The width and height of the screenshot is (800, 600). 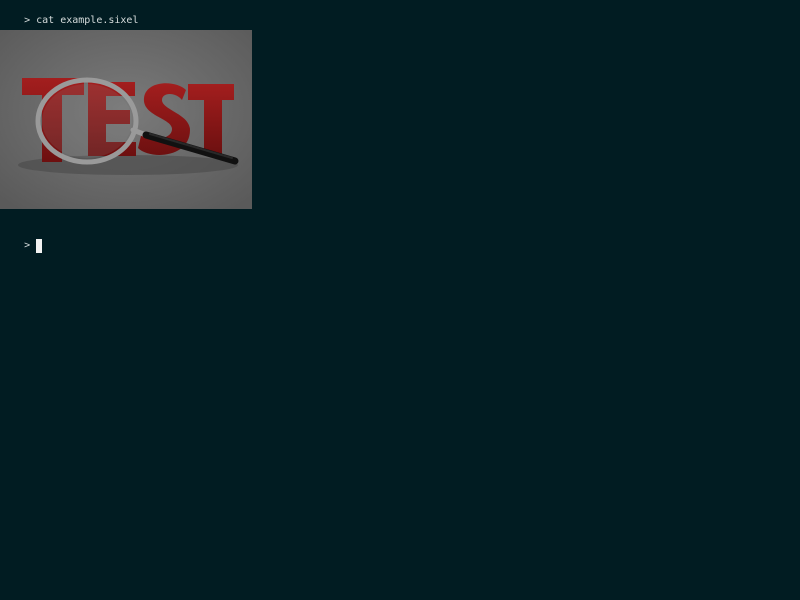 What do you see at coordinates (39, 246) in the screenshot?
I see `text-cursor` at bounding box center [39, 246].